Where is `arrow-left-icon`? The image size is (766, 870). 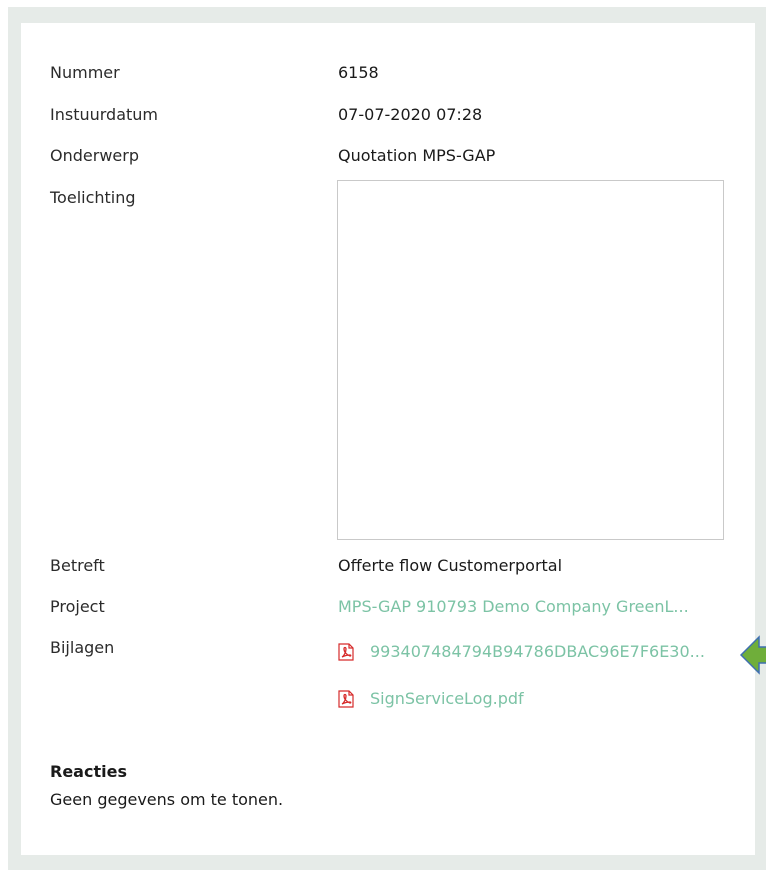
arrow-left-icon is located at coordinates (753, 655).